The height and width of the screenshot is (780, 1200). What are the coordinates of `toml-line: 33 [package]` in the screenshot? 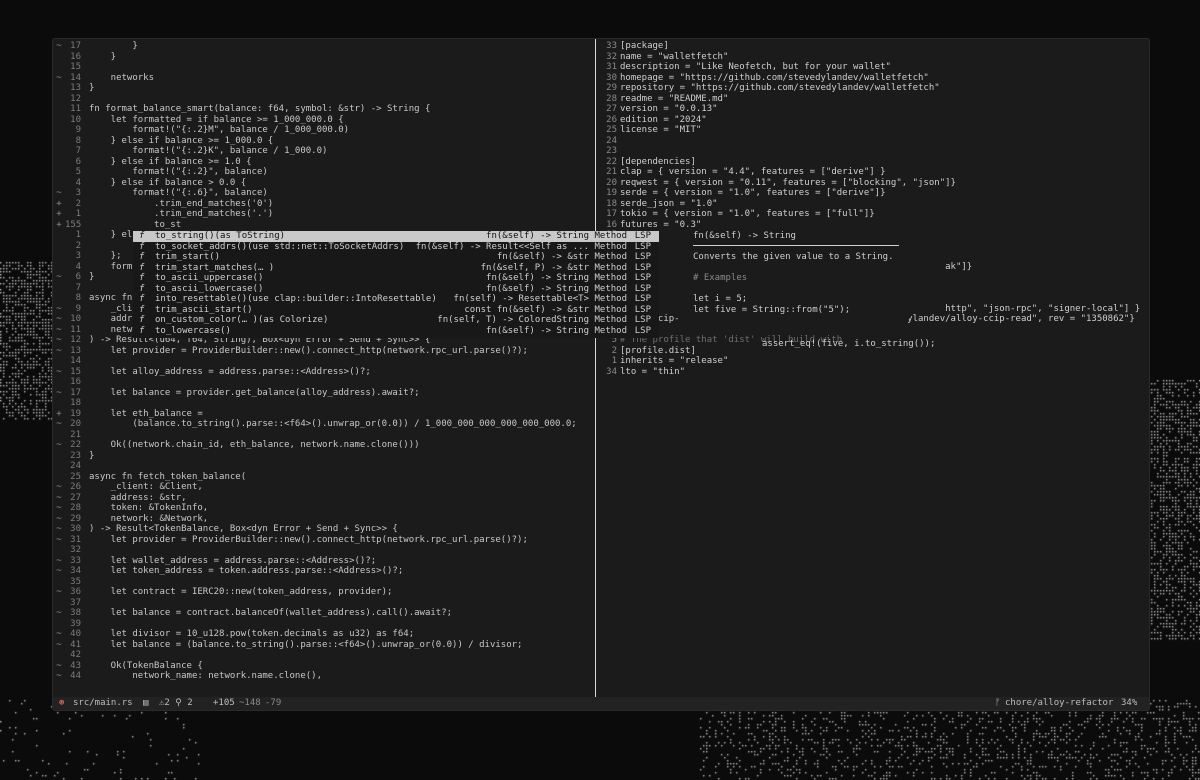 It's located at (873, 46).